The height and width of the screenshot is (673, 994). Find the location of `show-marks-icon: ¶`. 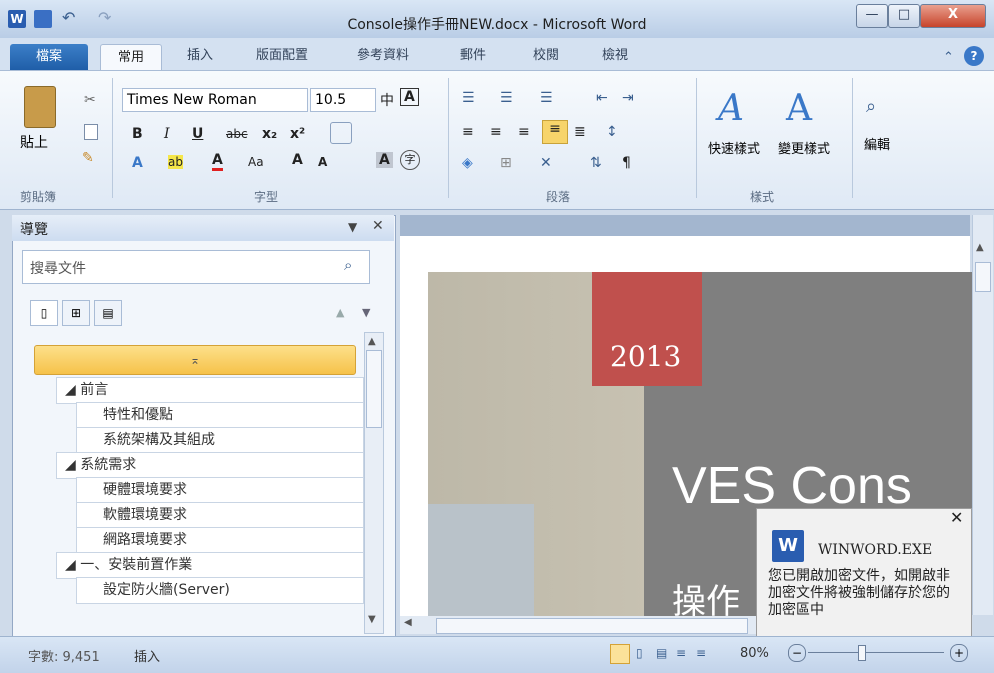

show-marks-icon: ¶ is located at coordinates (626, 163).